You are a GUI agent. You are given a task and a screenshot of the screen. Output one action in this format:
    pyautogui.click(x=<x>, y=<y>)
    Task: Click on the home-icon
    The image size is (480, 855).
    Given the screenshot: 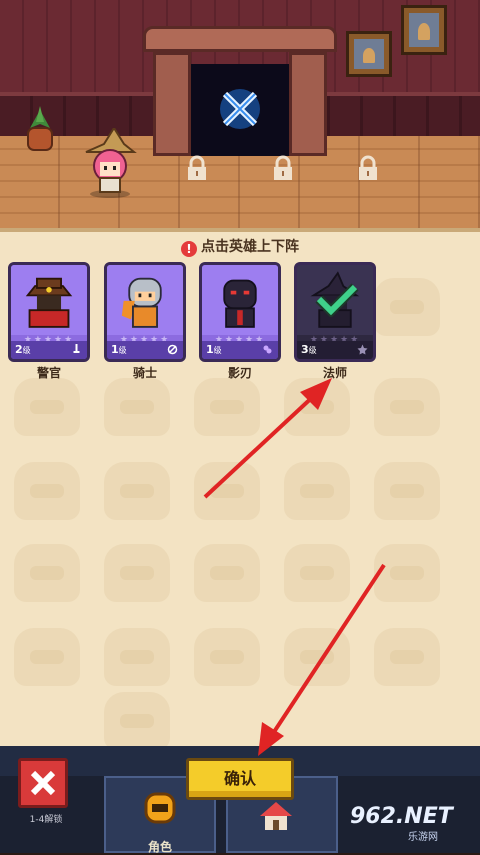 What is the action you would take?
    pyautogui.click(x=276, y=816)
    